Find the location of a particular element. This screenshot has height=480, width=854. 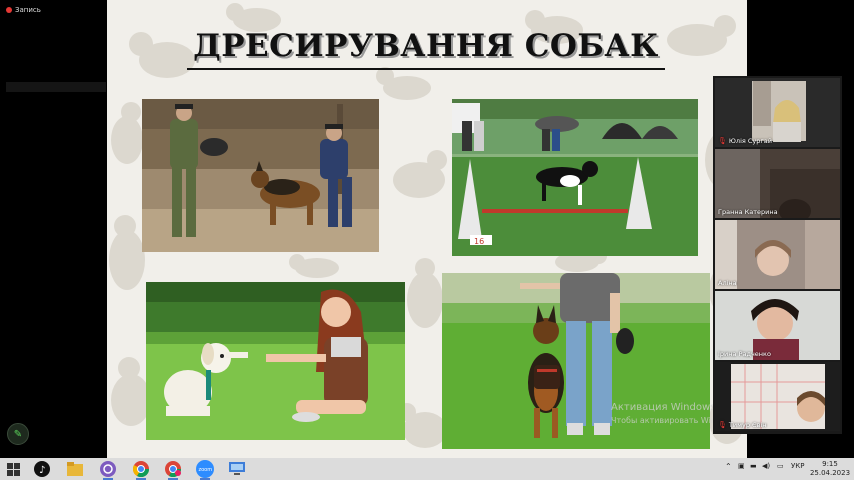

annotate-pencil-button: ✎ is located at coordinates (18, 434).